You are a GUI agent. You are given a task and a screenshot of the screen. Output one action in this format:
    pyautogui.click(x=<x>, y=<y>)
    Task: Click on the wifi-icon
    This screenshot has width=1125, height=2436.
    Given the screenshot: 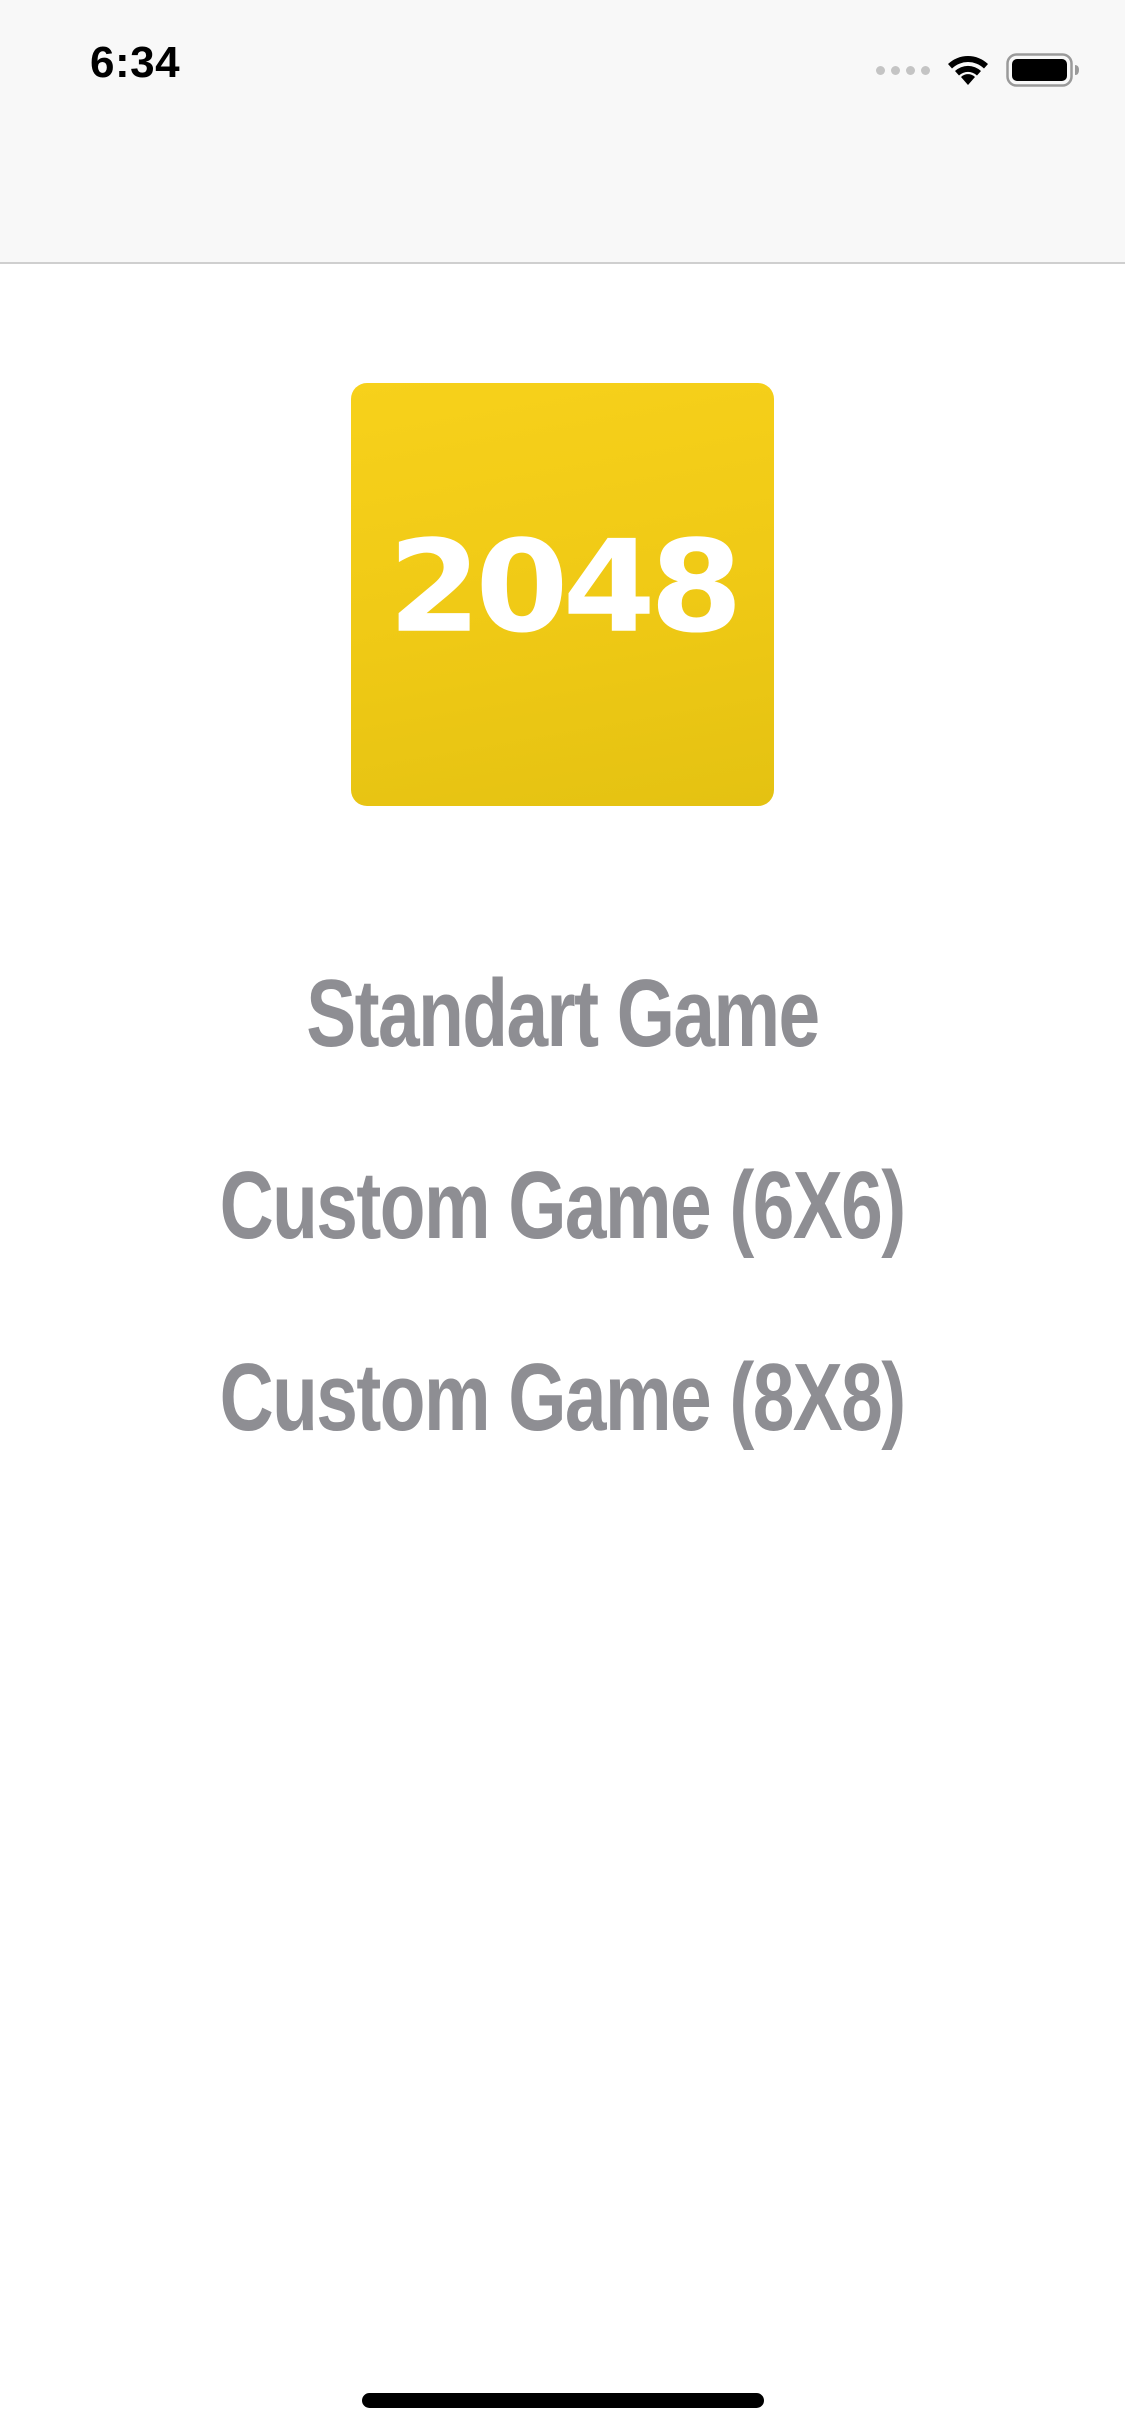 What is the action you would take?
    pyautogui.click(x=968, y=70)
    